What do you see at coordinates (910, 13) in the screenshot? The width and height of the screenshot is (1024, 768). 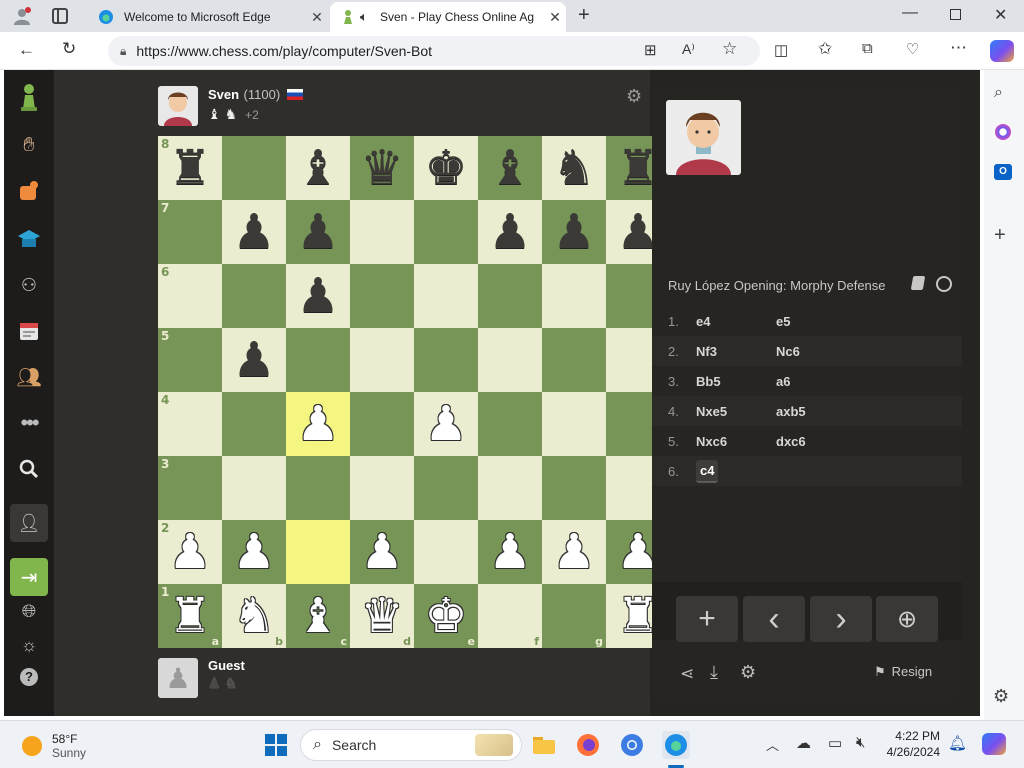 I see `minimize-button: —` at bounding box center [910, 13].